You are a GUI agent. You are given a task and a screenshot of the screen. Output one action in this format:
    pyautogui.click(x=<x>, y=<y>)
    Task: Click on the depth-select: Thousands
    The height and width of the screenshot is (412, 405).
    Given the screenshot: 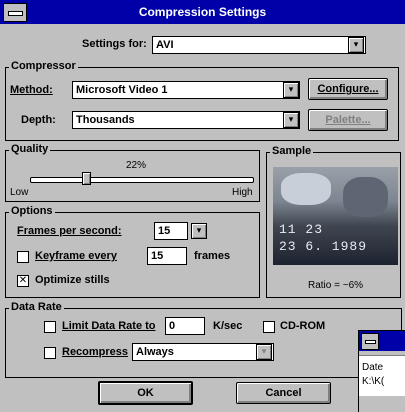 What is the action you would take?
    pyautogui.click(x=186, y=120)
    